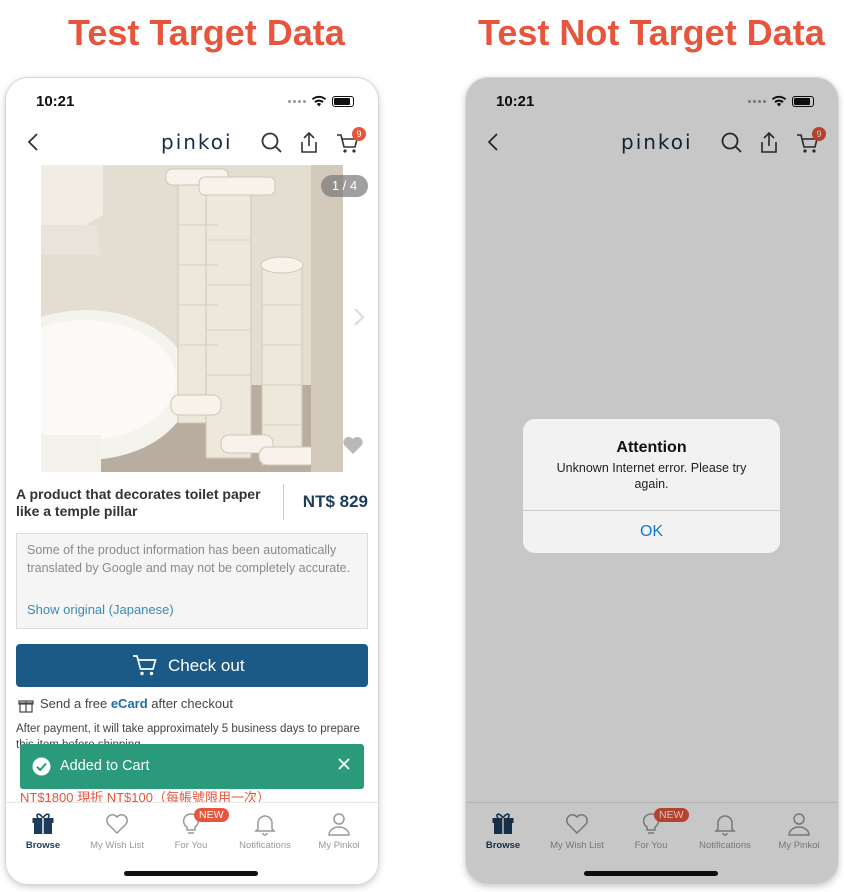 The width and height of the screenshot is (844, 892). What do you see at coordinates (55, 101) in the screenshot?
I see `status-time: 10:21` at bounding box center [55, 101].